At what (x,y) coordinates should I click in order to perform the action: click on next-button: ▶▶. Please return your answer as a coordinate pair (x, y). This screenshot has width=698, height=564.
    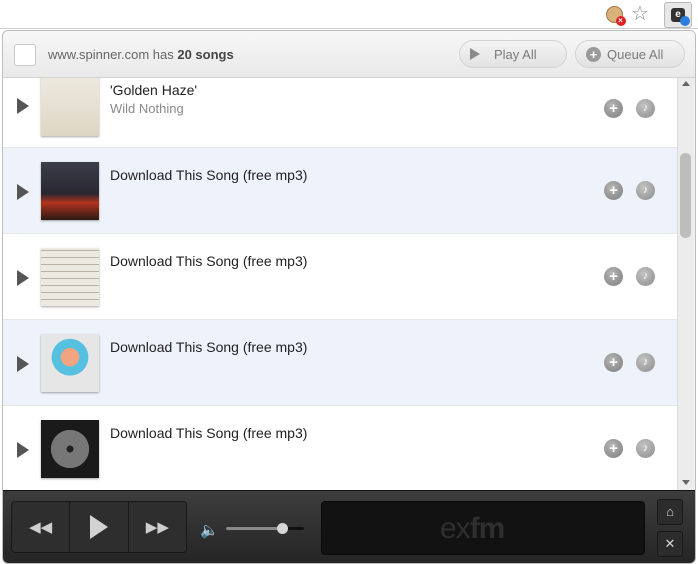
    Looking at the image, I should click on (157, 527).